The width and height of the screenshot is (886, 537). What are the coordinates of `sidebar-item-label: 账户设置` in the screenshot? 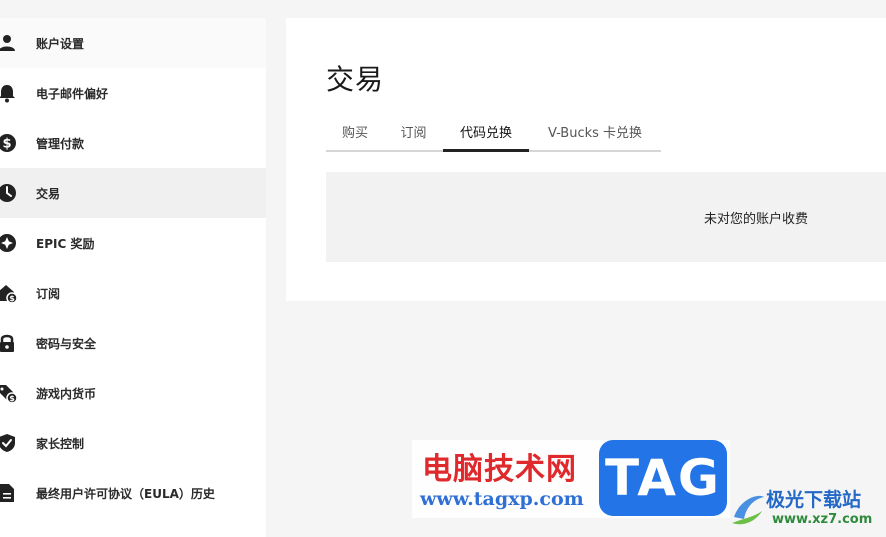 It's located at (60, 43).